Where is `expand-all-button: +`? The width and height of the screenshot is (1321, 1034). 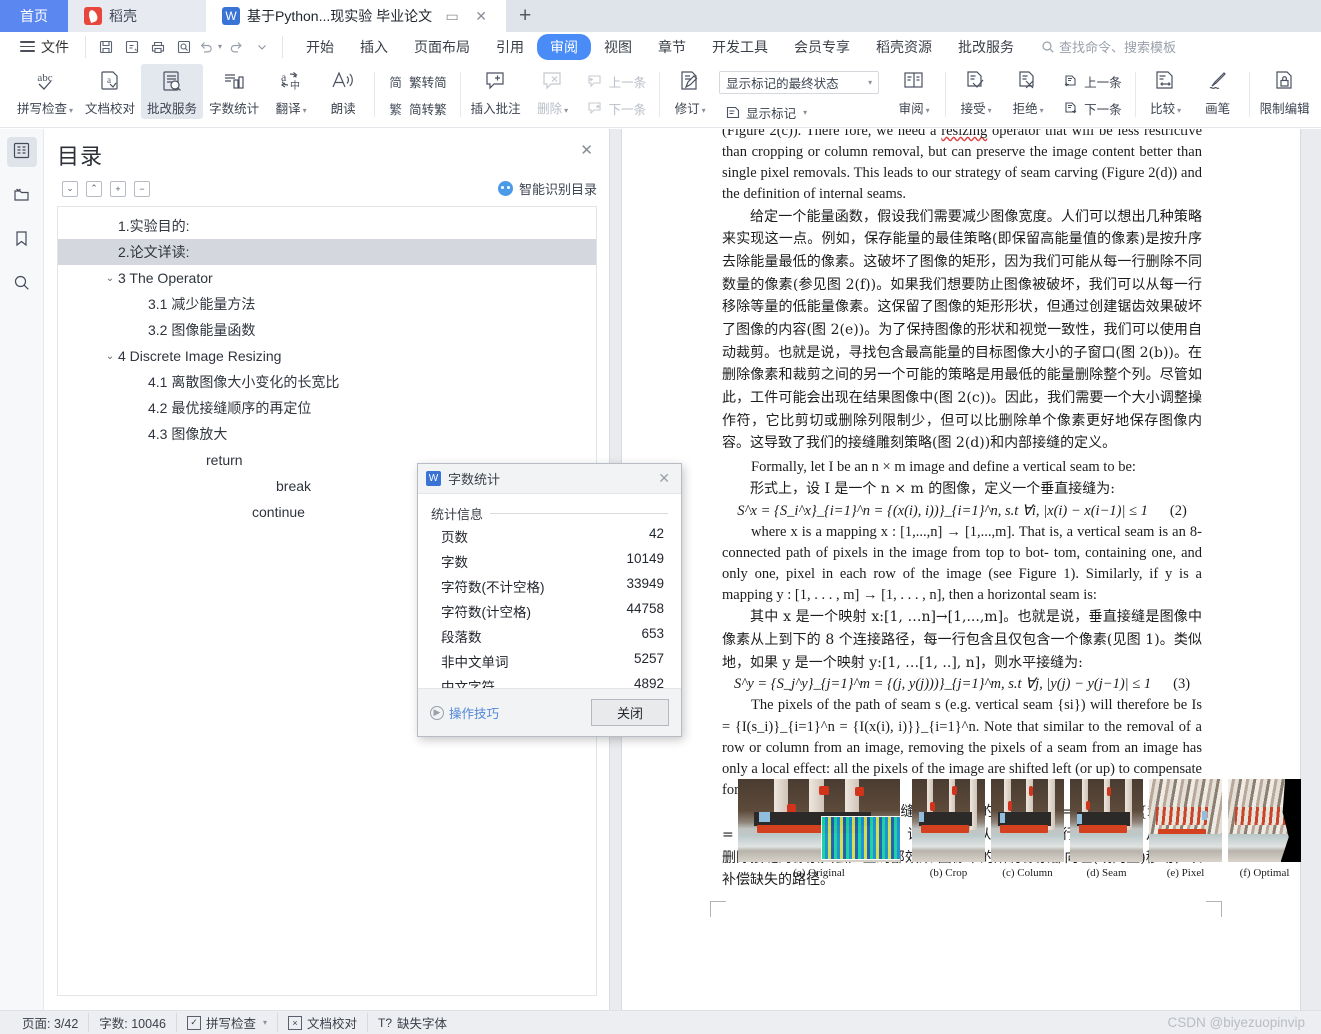
expand-all-button: + is located at coordinates (118, 188).